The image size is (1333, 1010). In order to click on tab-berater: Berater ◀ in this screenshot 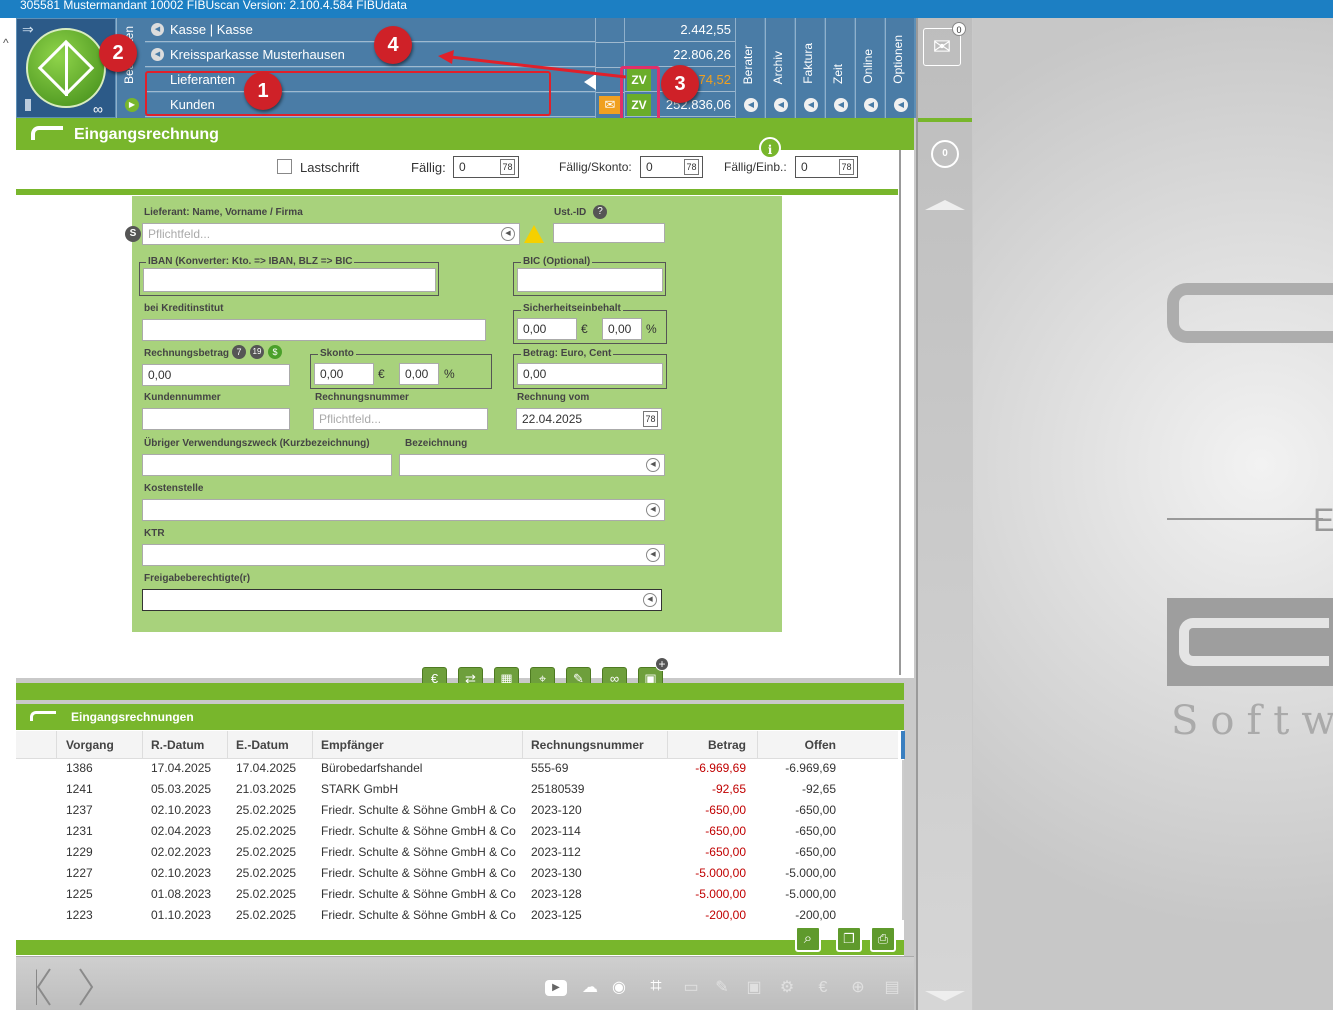, I will do `click(749, 68)`.